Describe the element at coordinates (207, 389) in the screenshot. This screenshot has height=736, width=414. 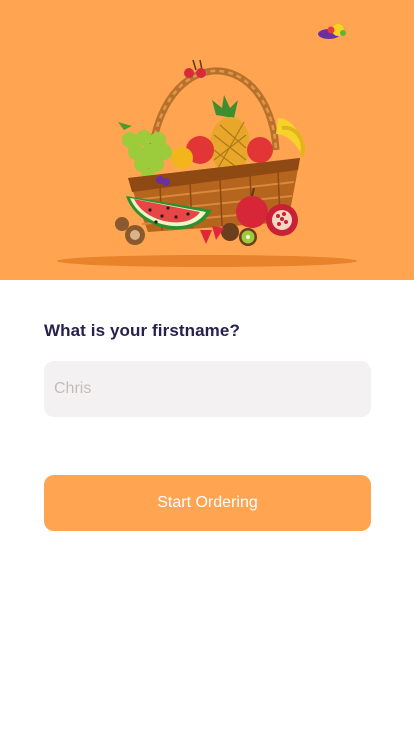
I see `firstname-input` at that location.